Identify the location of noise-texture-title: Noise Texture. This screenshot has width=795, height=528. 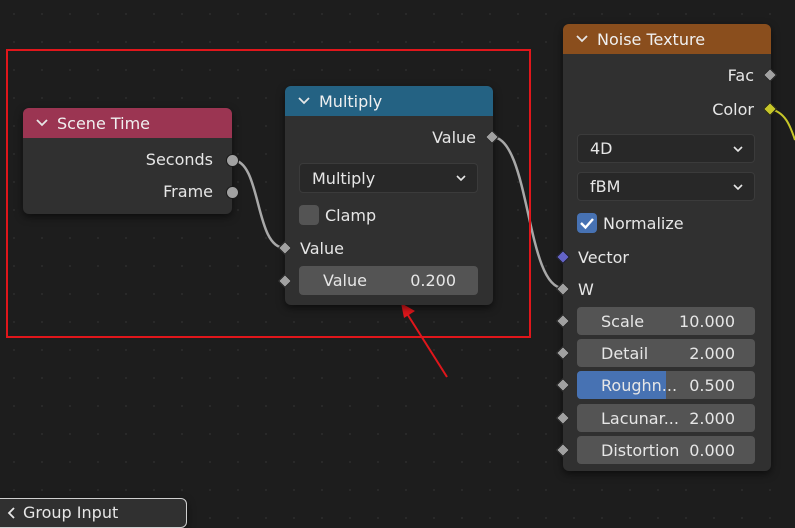
(651, 39).